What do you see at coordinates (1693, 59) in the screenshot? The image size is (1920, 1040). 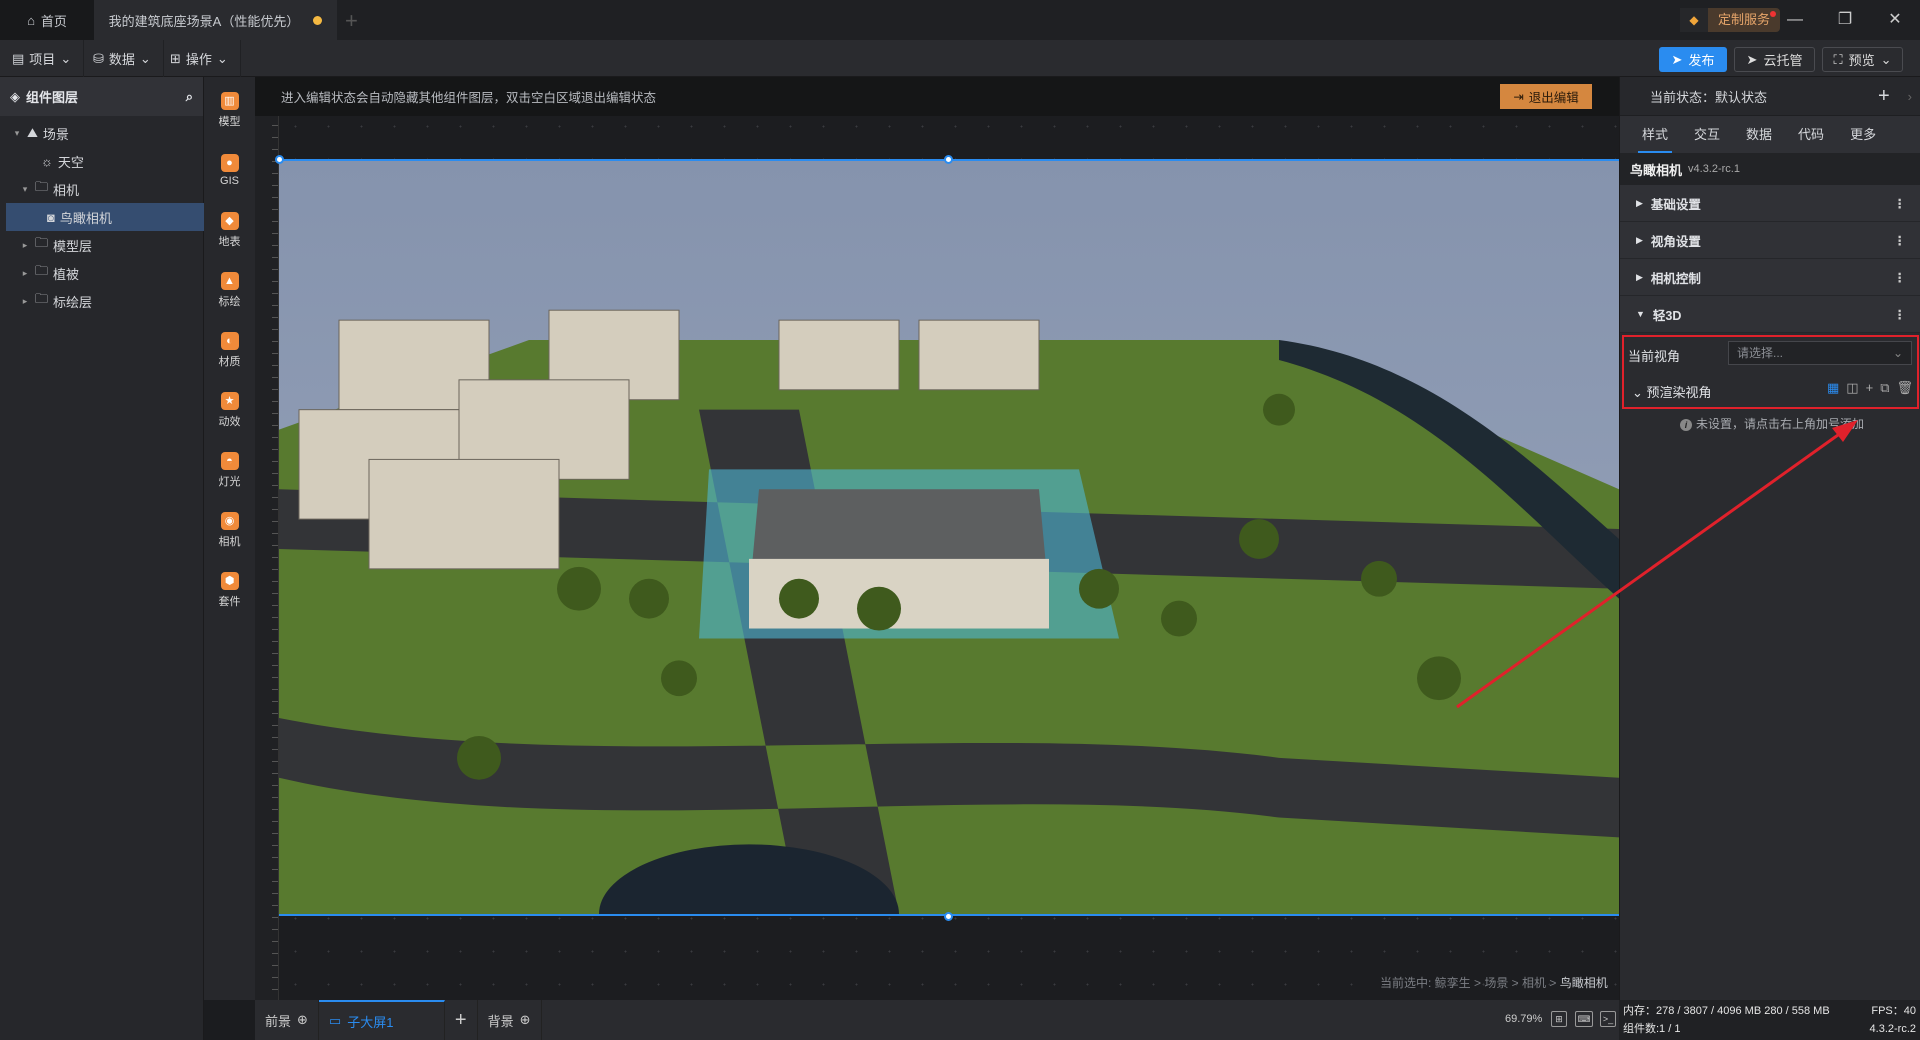 I see `publish-button: ➤ 发布` at bounding box center [1693, 59].